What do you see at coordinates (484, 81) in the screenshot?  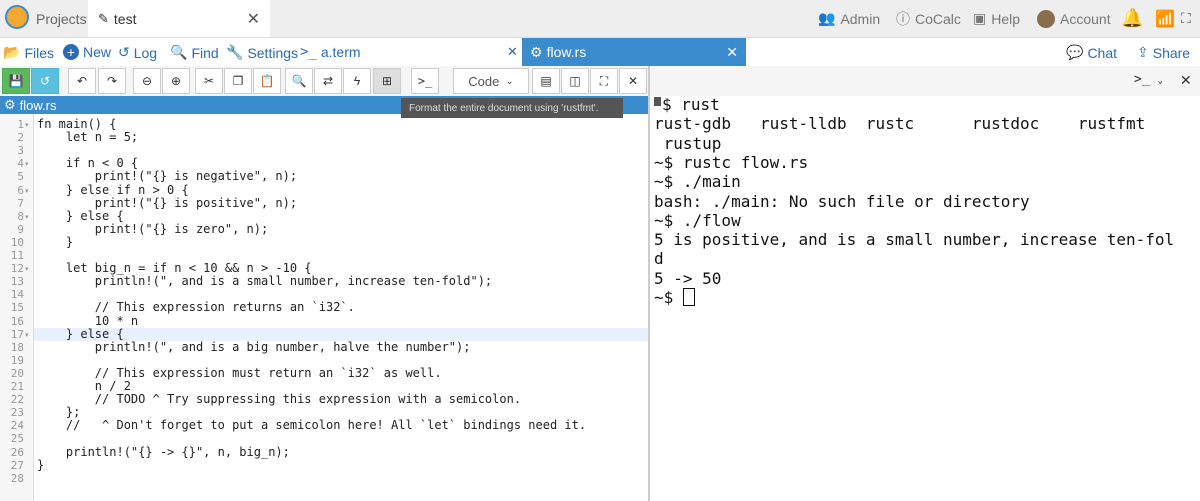 I see `mode-select-label: Code` at bounding box center [484, 81].